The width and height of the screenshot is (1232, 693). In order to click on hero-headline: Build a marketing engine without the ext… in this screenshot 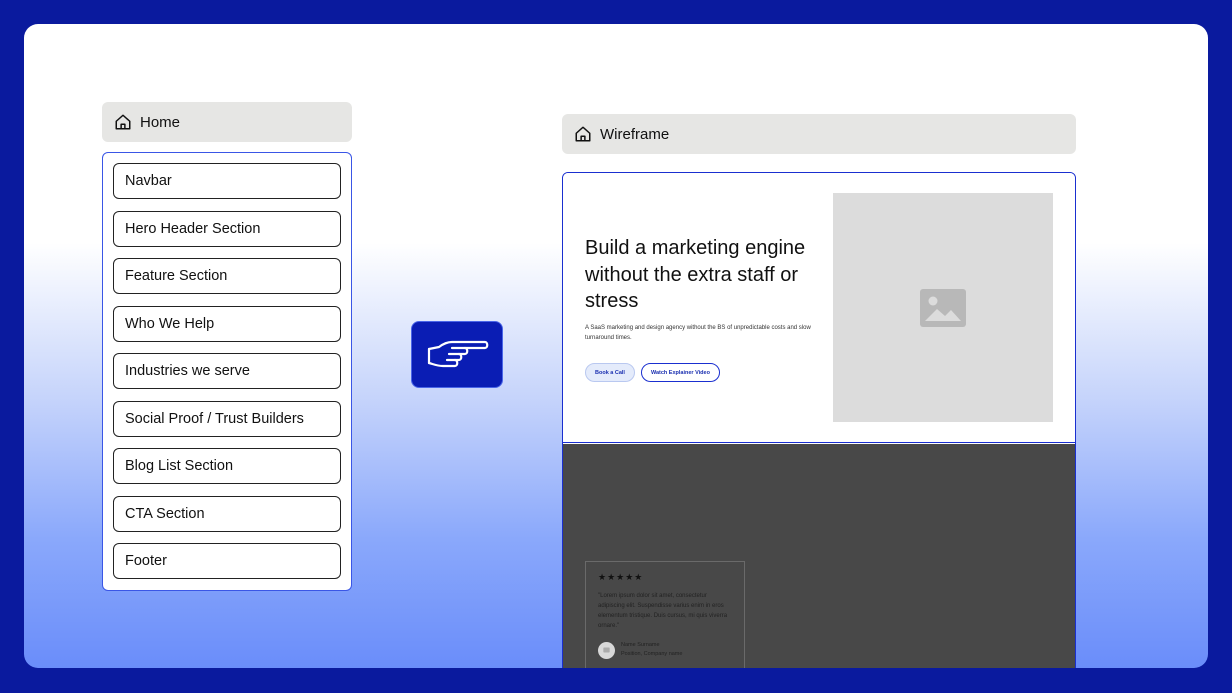, I will do `click(695, 274)`.